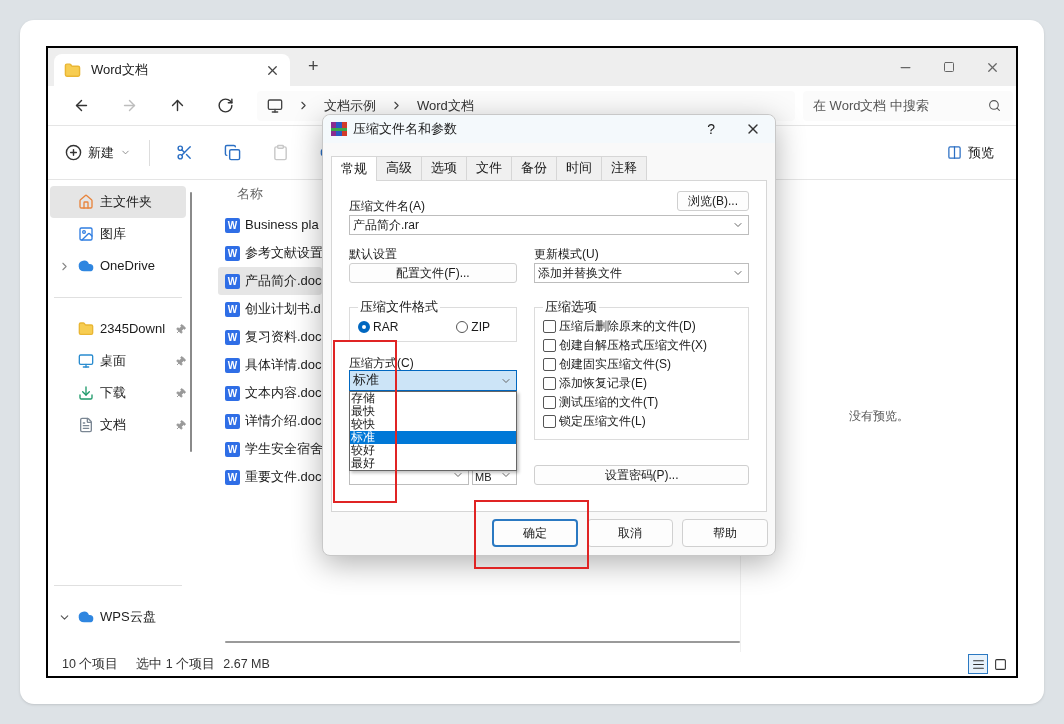  I want to click on file-row: W 文本内容.doc, so click(270, 393).